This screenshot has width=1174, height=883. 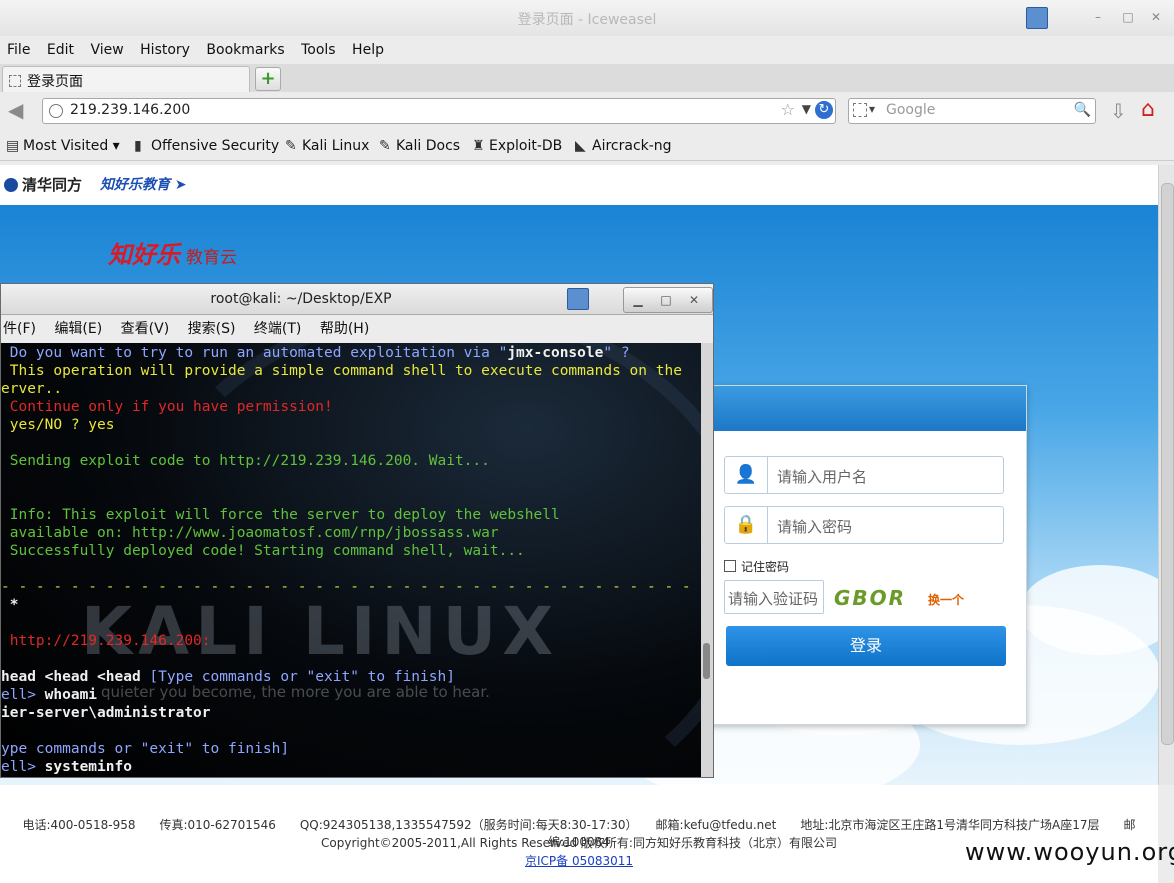 I want to click on bookmark-aircrack: ◣ Aircrack-ng, so click(x=623, y=146).